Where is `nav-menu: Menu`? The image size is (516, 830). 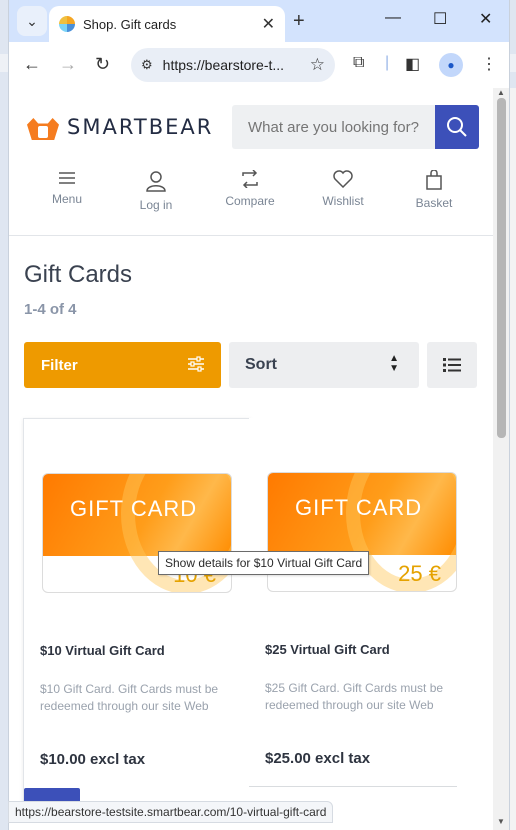 nav-menu: Menu is located at coordinates (67, 189).